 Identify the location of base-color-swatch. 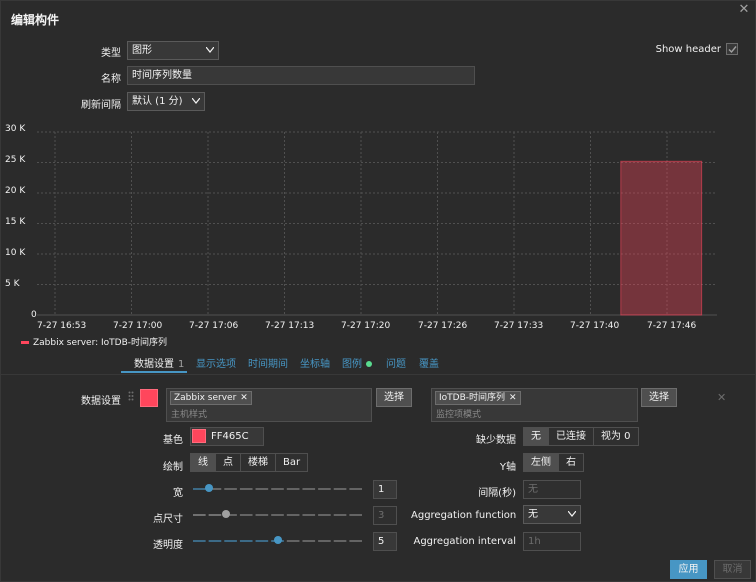
(199, 436).